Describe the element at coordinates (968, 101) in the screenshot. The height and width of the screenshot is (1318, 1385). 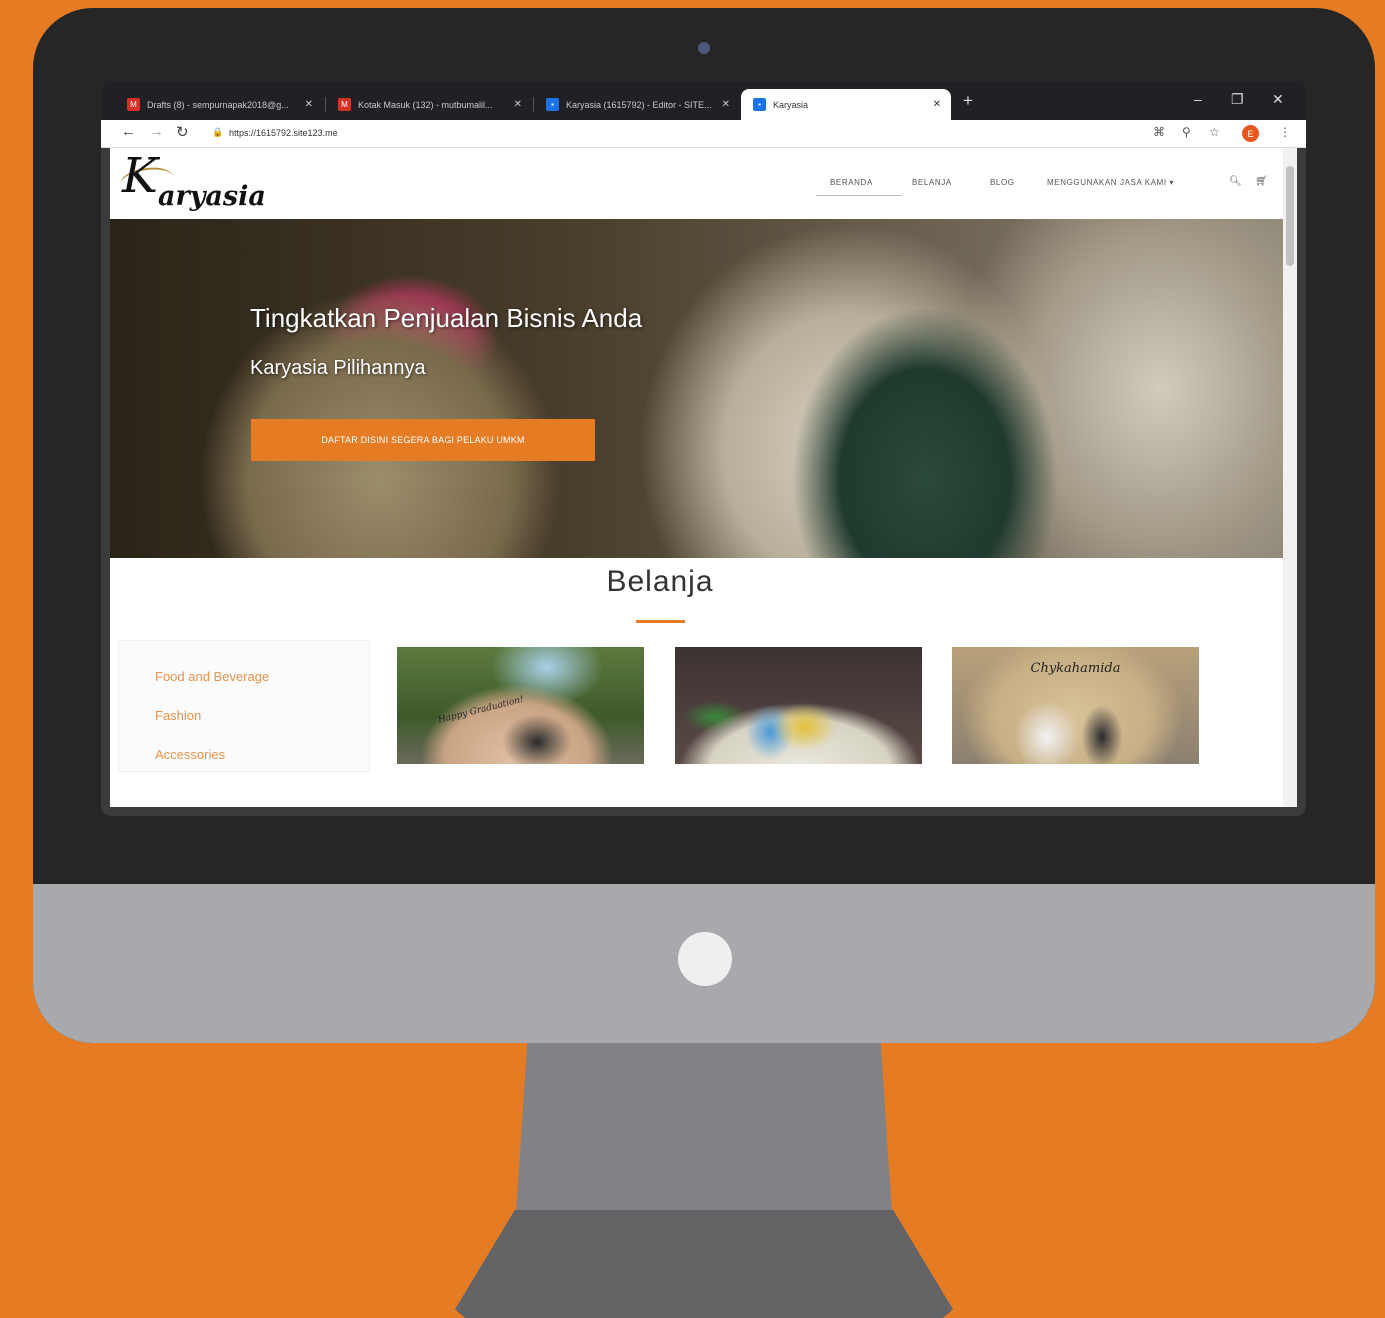
I see `new-tab-button: +` at that location.